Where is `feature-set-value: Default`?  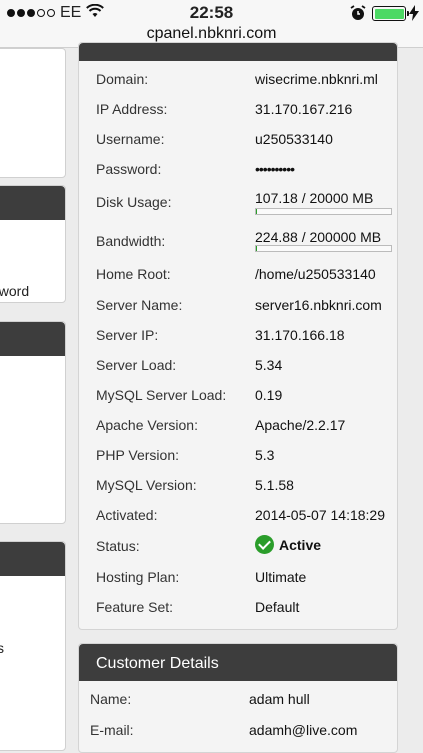
feature-set-value: Default is located at coordinates (277, 607).